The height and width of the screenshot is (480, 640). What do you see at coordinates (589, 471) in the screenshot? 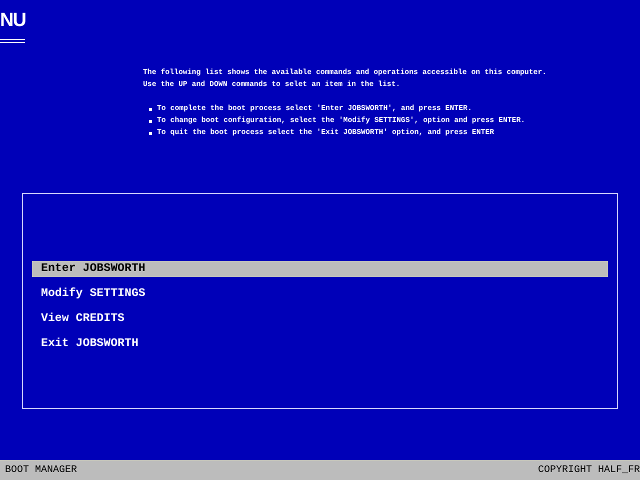
I see `copyright-text: COPYRIGHT HALF_FR` at bounding box center [589, 471].